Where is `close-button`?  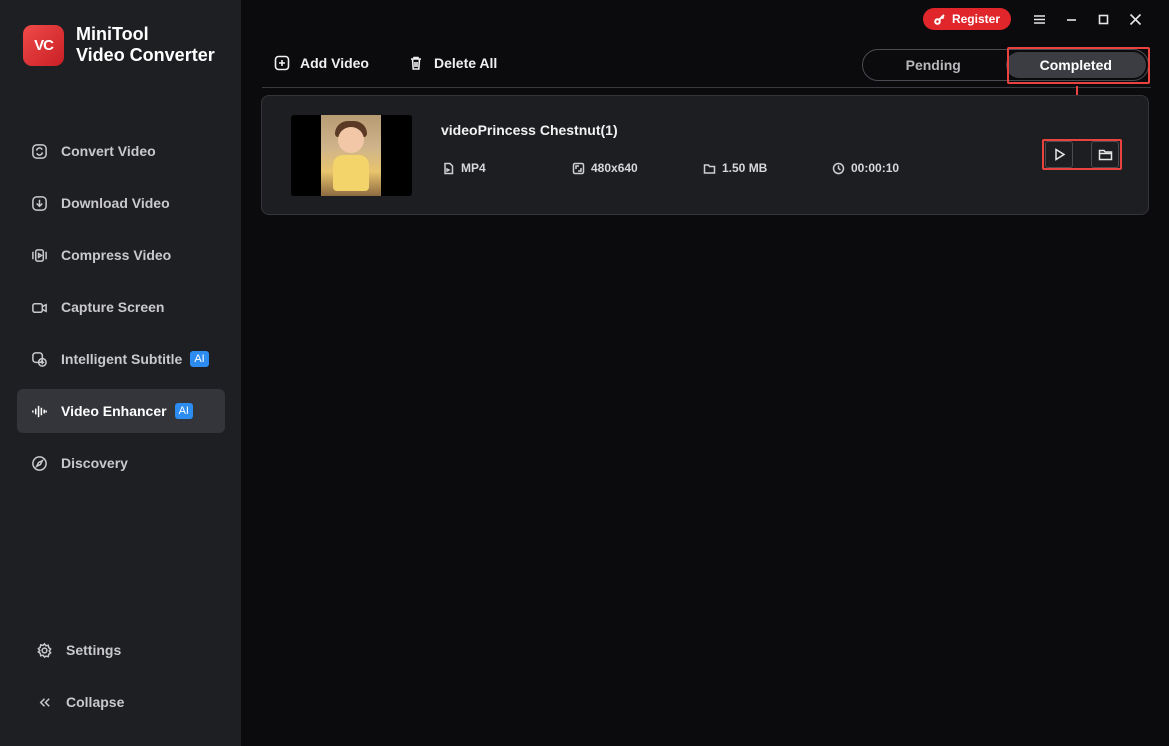 close-button is located at coordinates (1135, 19).